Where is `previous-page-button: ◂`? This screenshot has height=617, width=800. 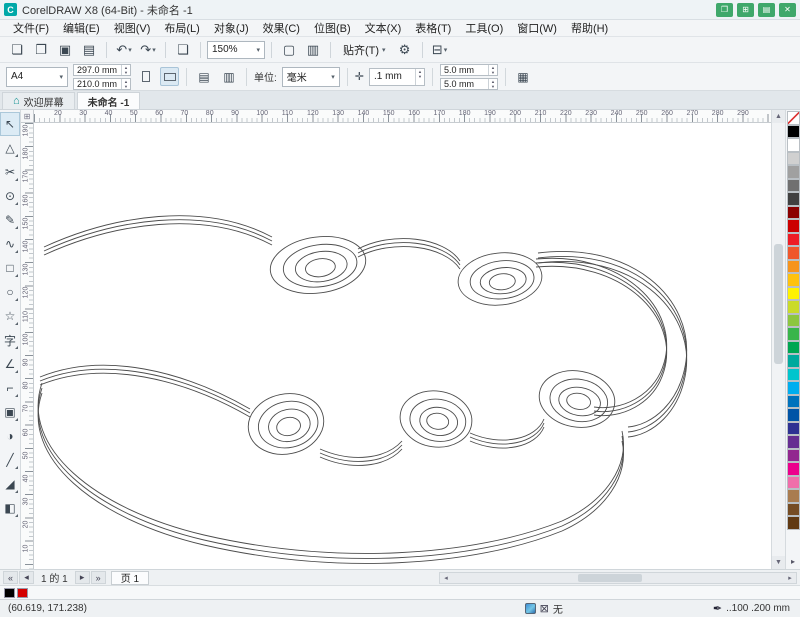 previous-page-button: ◂ is located at coordinates (26, 577).